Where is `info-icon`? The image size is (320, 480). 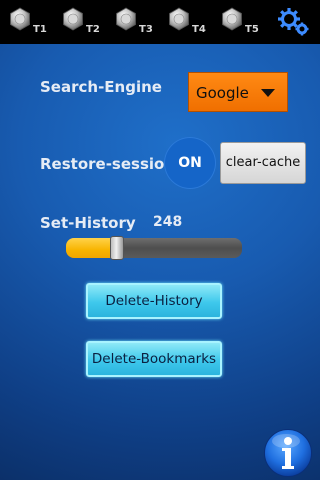
info-icon is located at coordinates (288, 453).